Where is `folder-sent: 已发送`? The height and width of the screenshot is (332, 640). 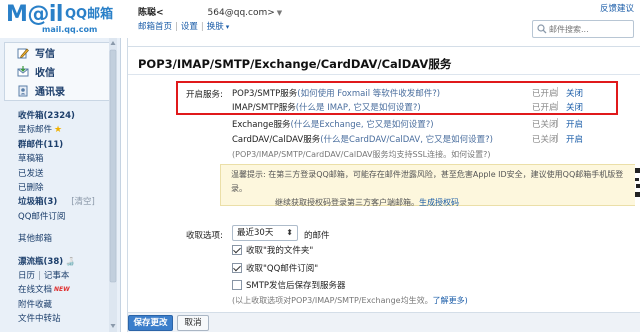
folder-sent: 已发送 is located at coordinates (60, 174).